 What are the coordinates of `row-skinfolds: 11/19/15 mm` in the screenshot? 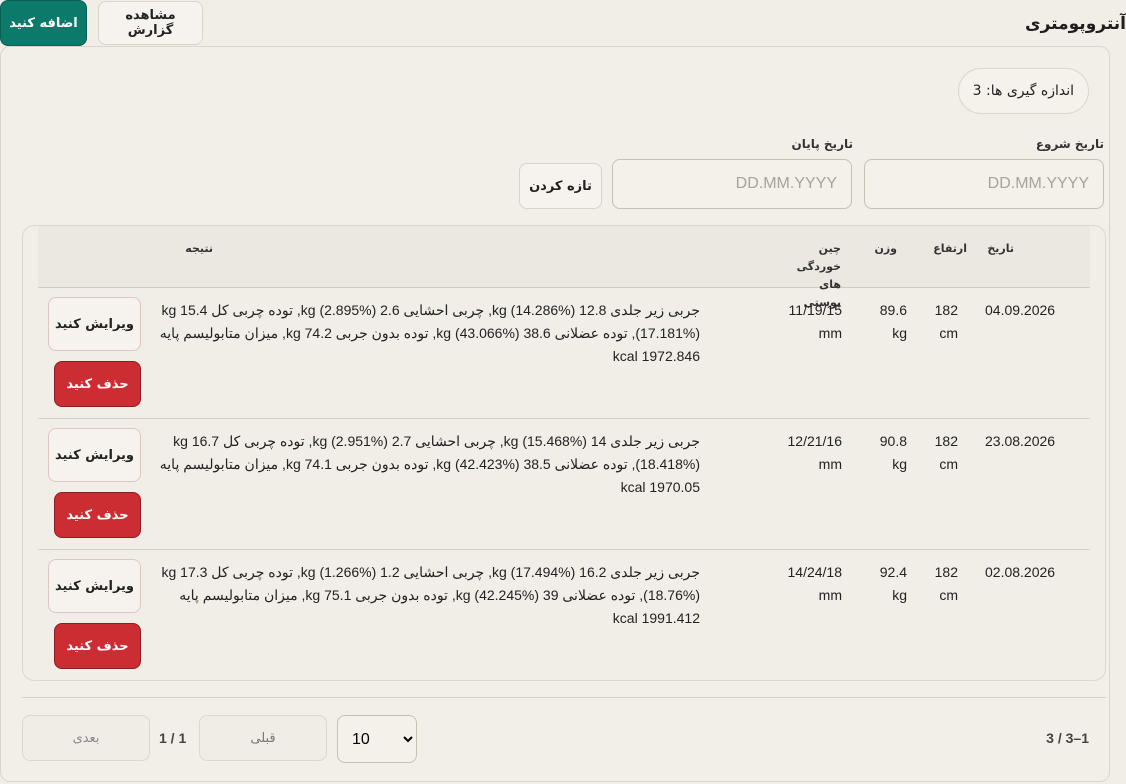 It's located at (815, 321).